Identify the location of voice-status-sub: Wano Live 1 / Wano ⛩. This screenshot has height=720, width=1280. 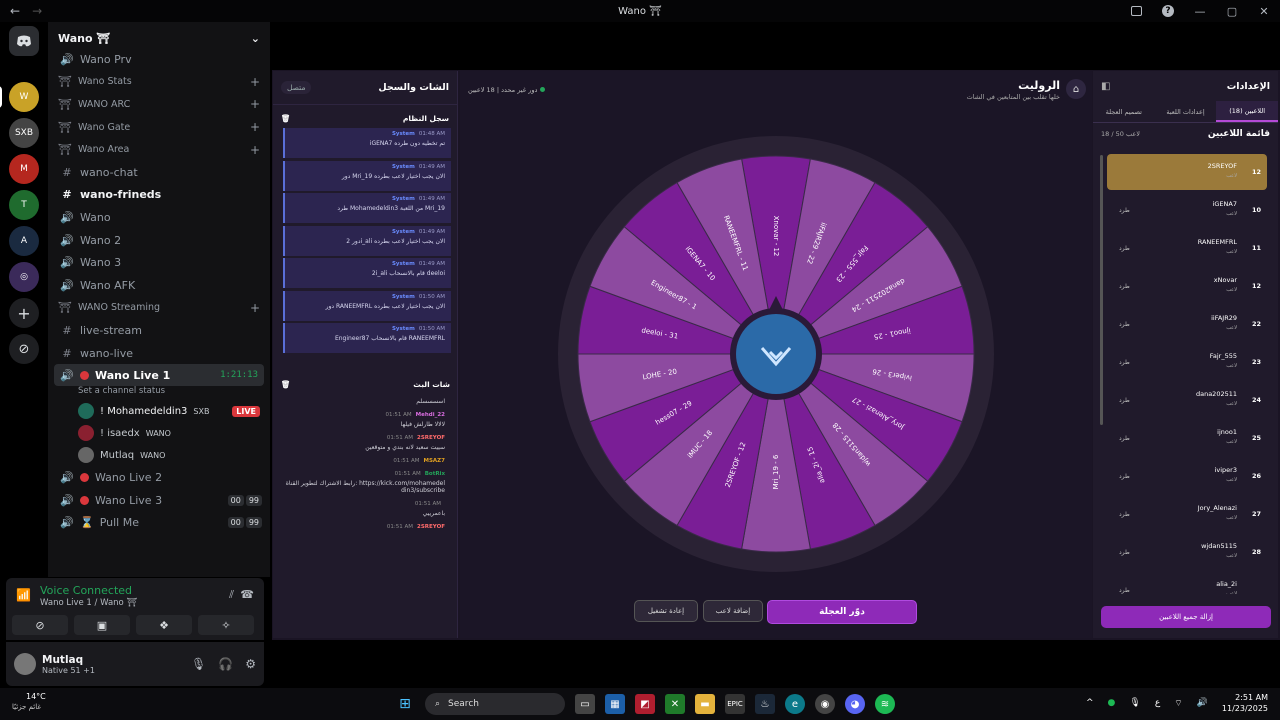
(88, 603).